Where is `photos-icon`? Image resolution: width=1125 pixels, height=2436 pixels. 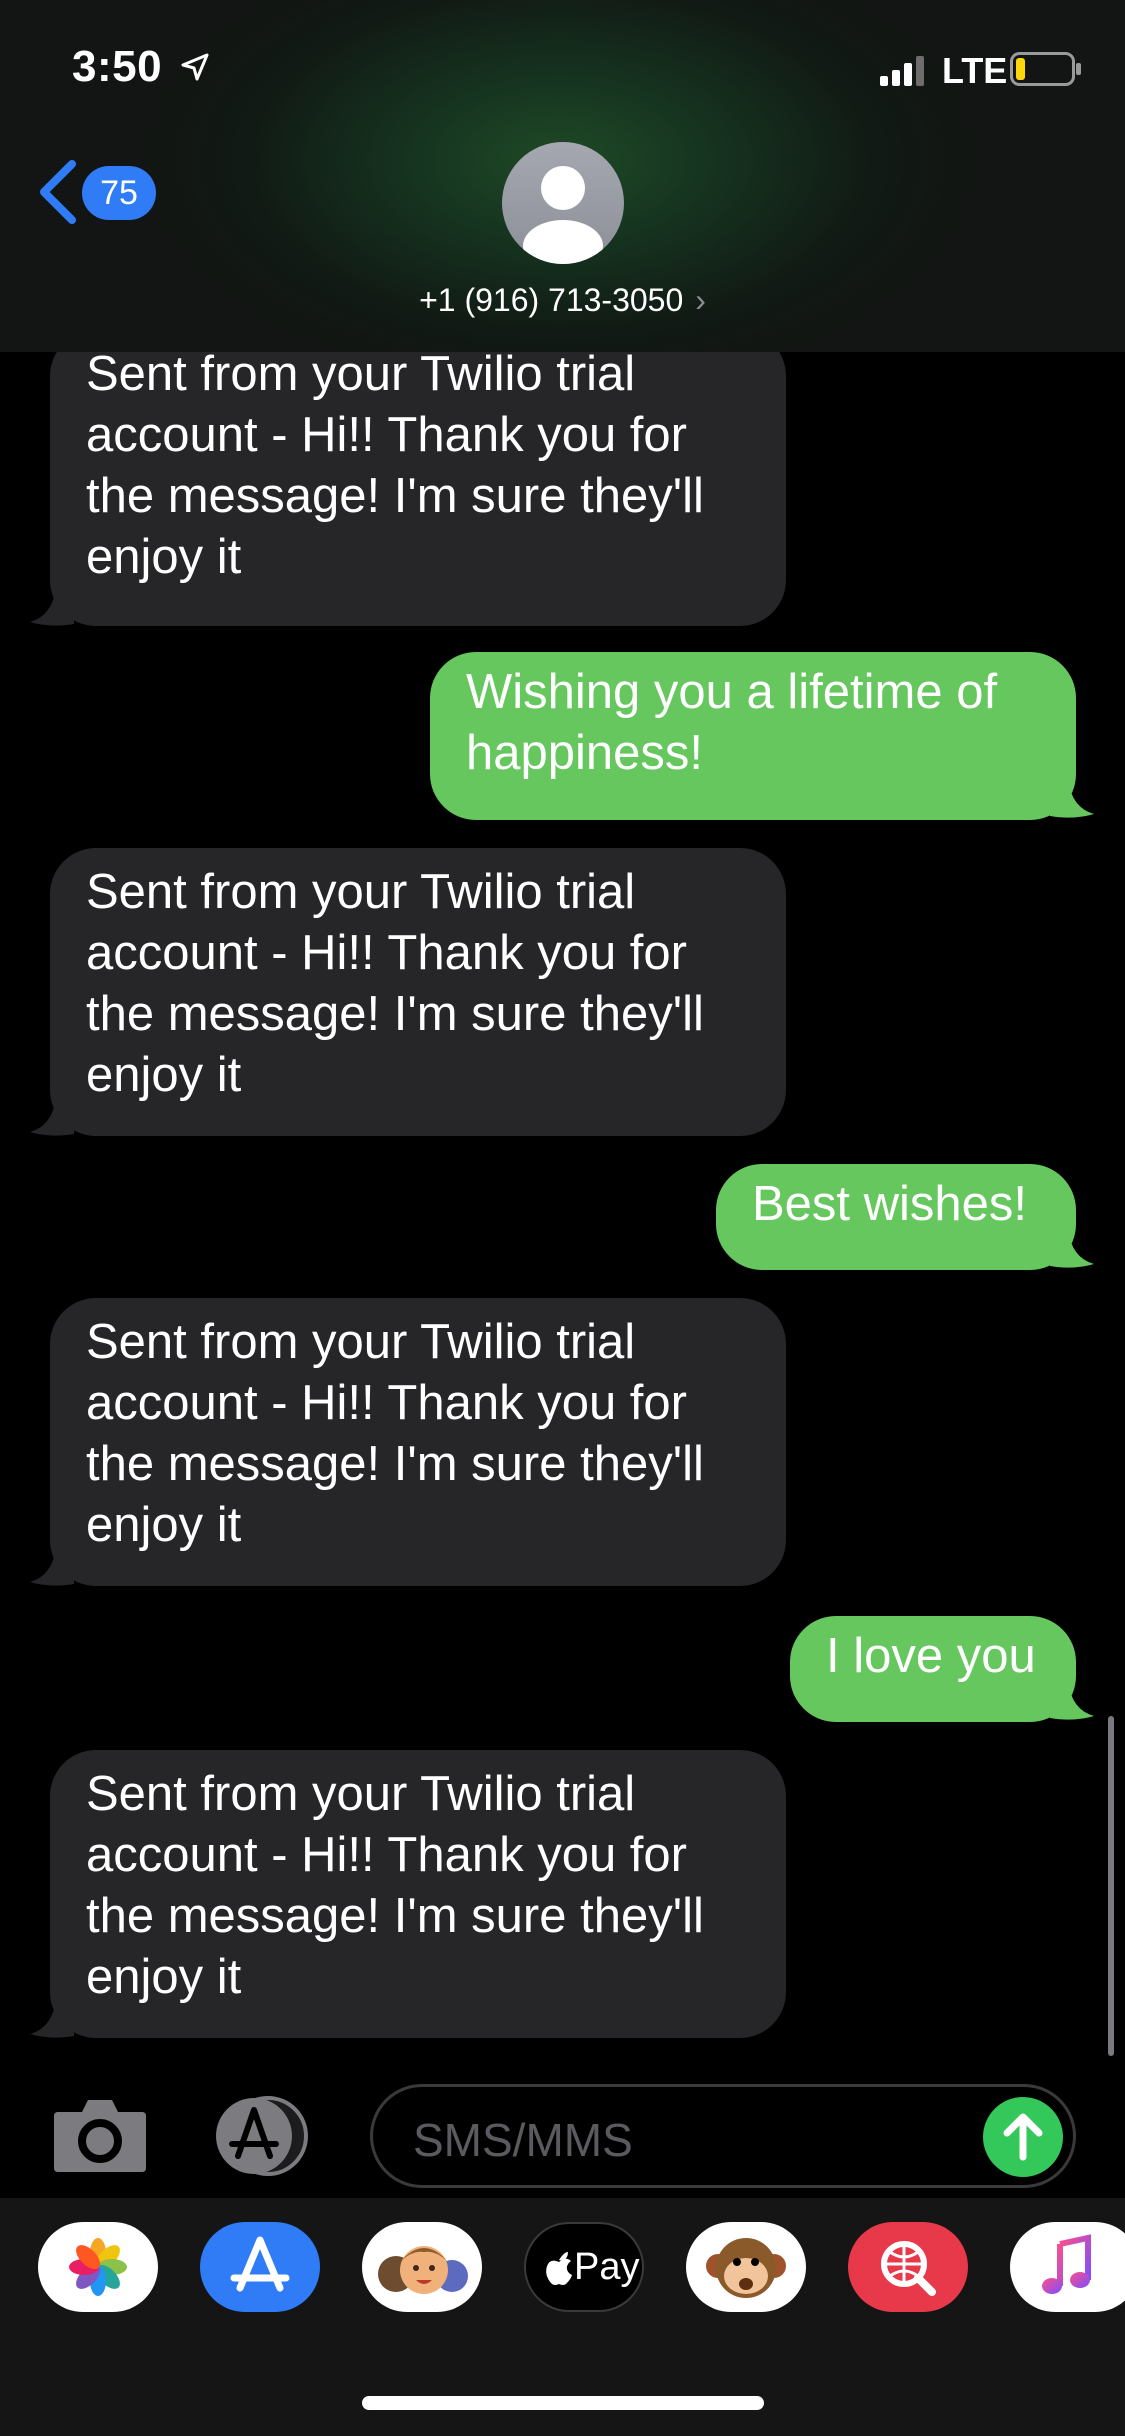
photos-icon is located at coordinates (98, 2267).